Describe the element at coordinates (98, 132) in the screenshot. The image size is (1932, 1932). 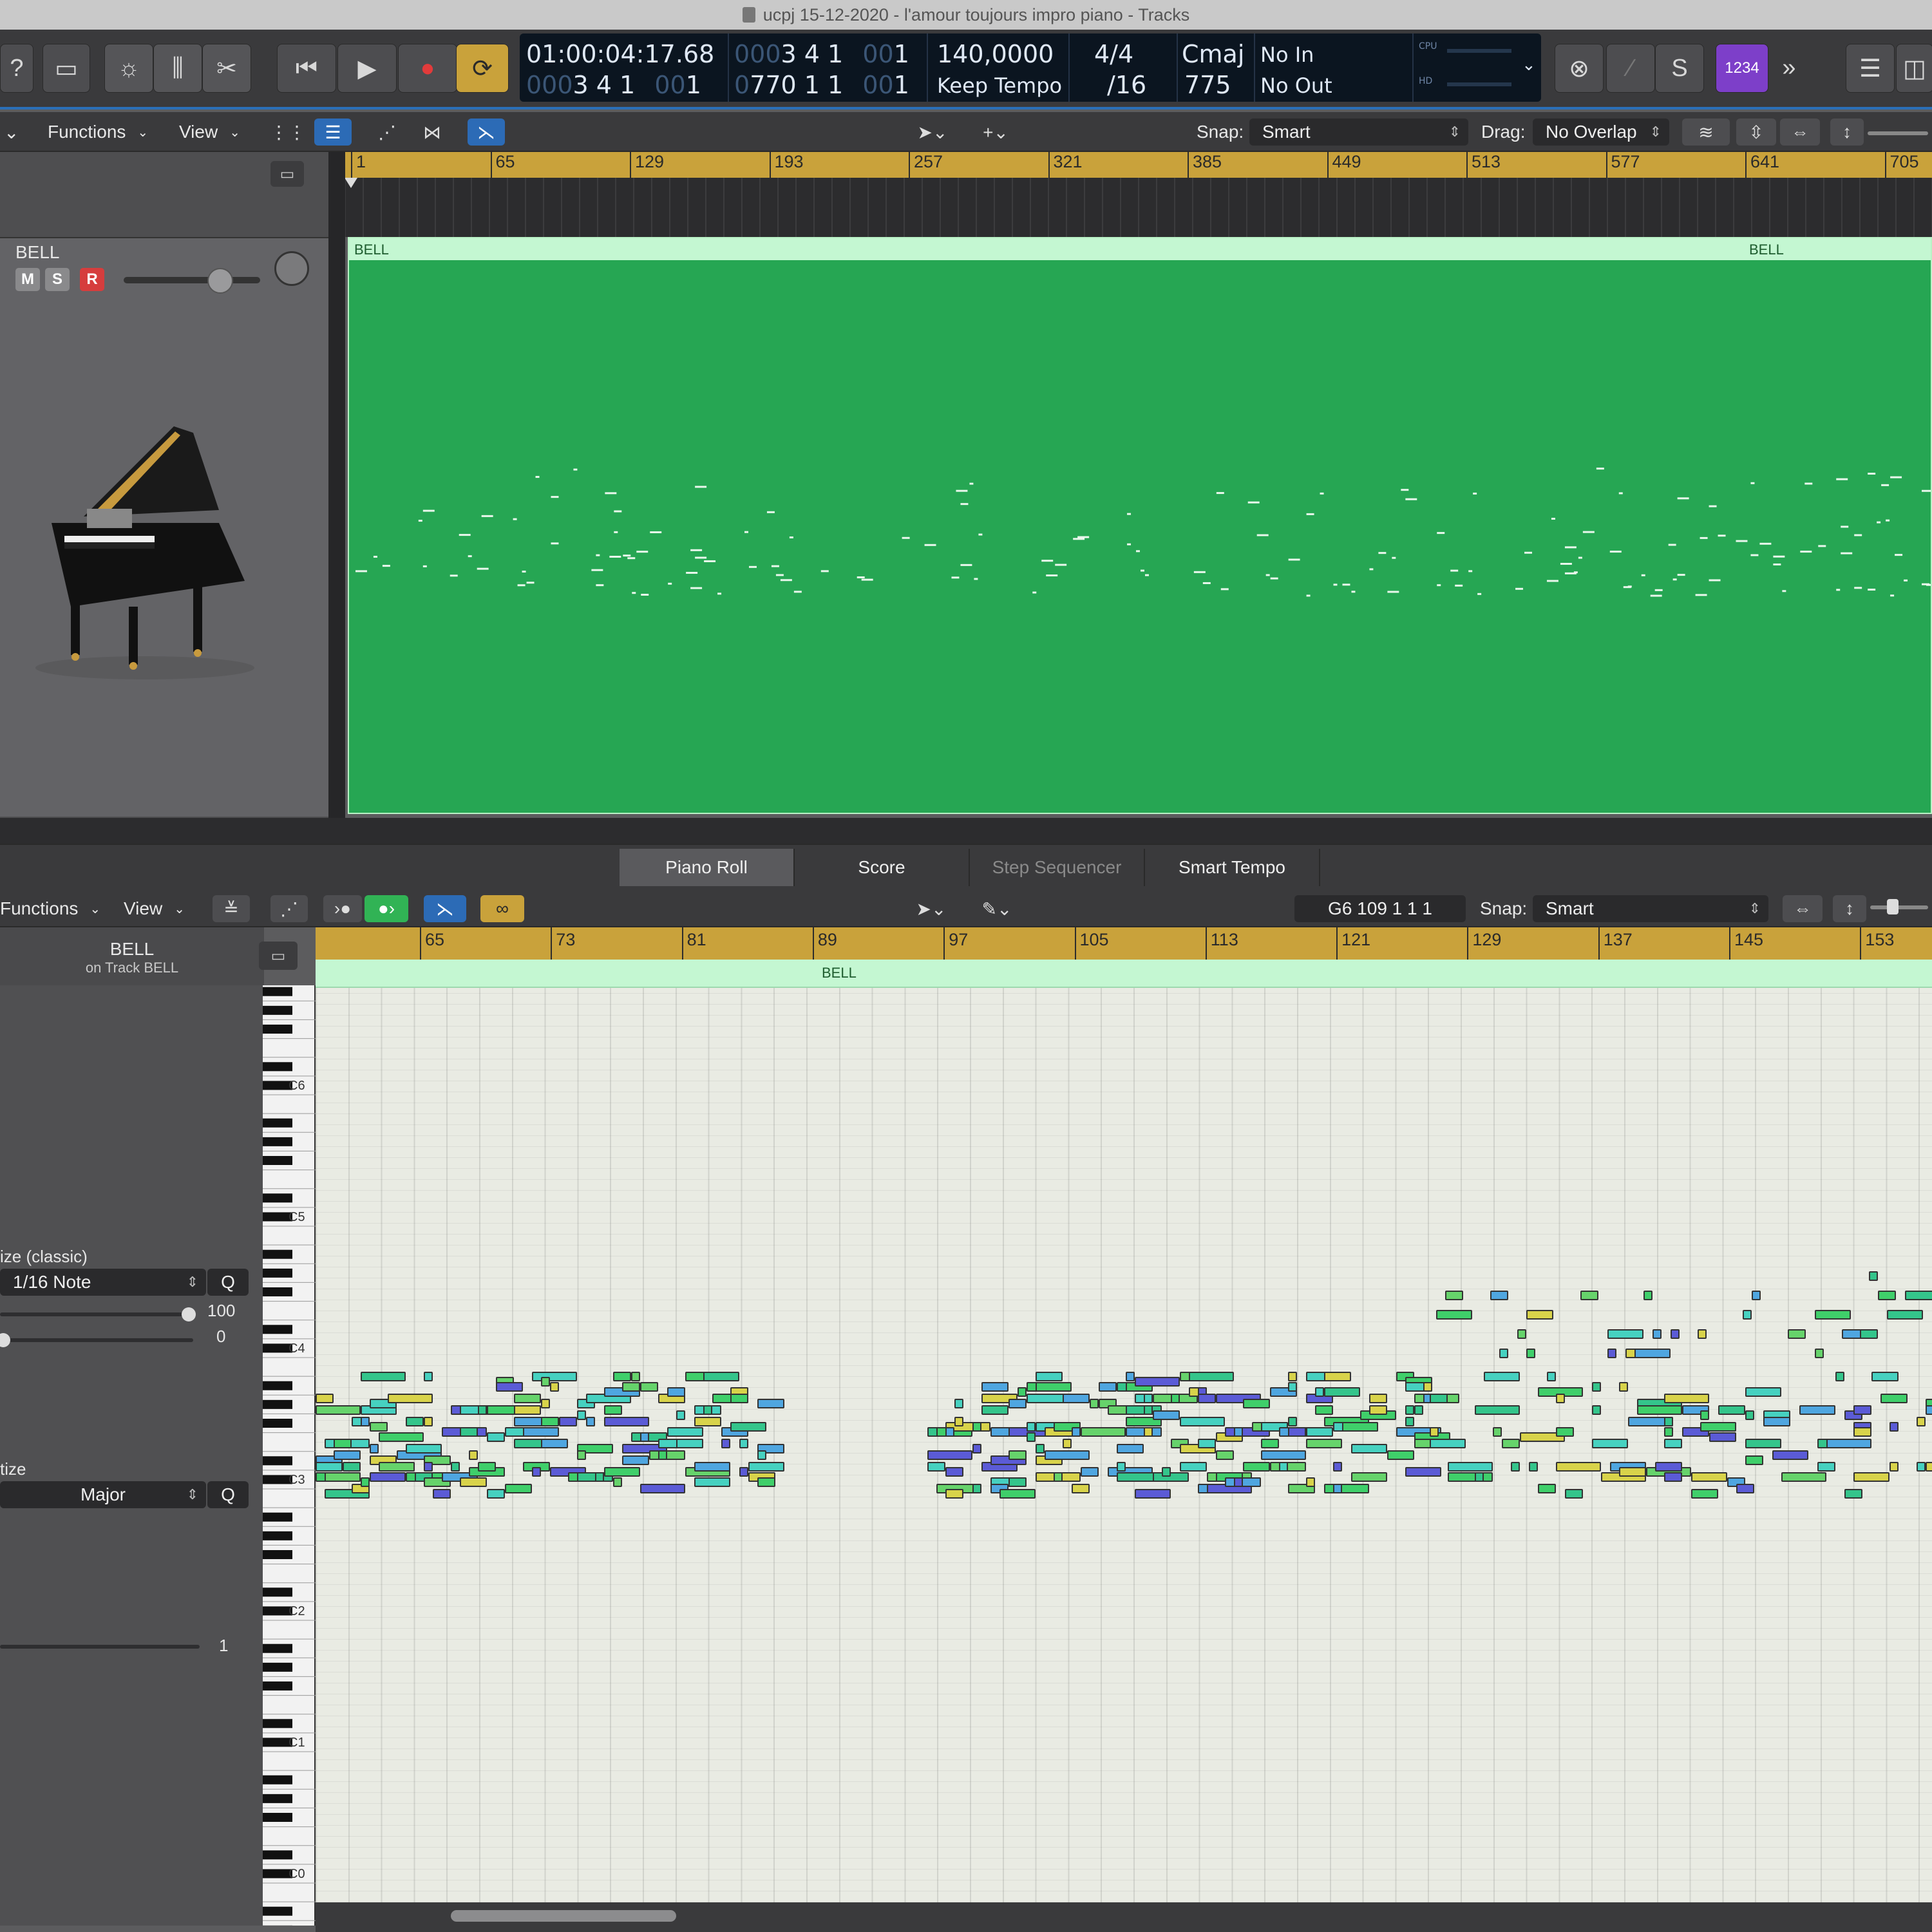
I see `functions-menu: Functions ⌄` at that location.